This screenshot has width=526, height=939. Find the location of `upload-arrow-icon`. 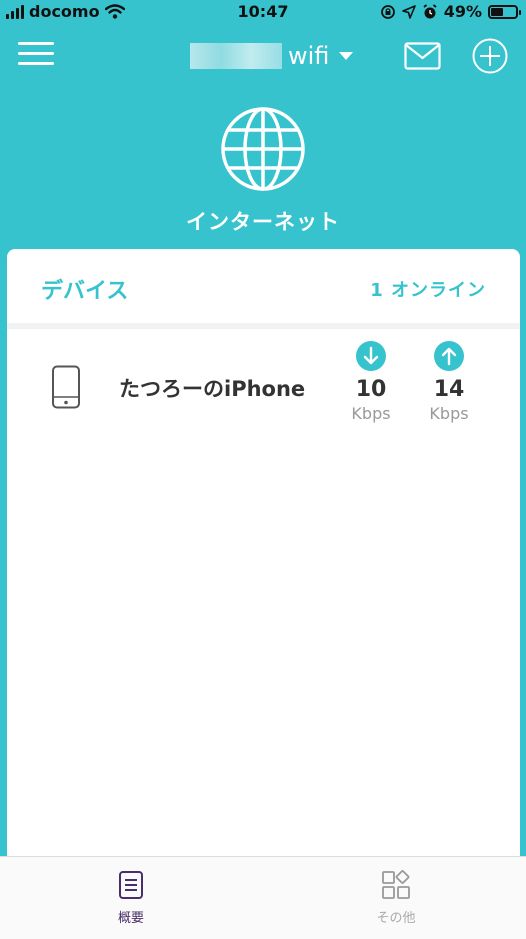

upload-arrow-icon is located at coordinates (449, 356).